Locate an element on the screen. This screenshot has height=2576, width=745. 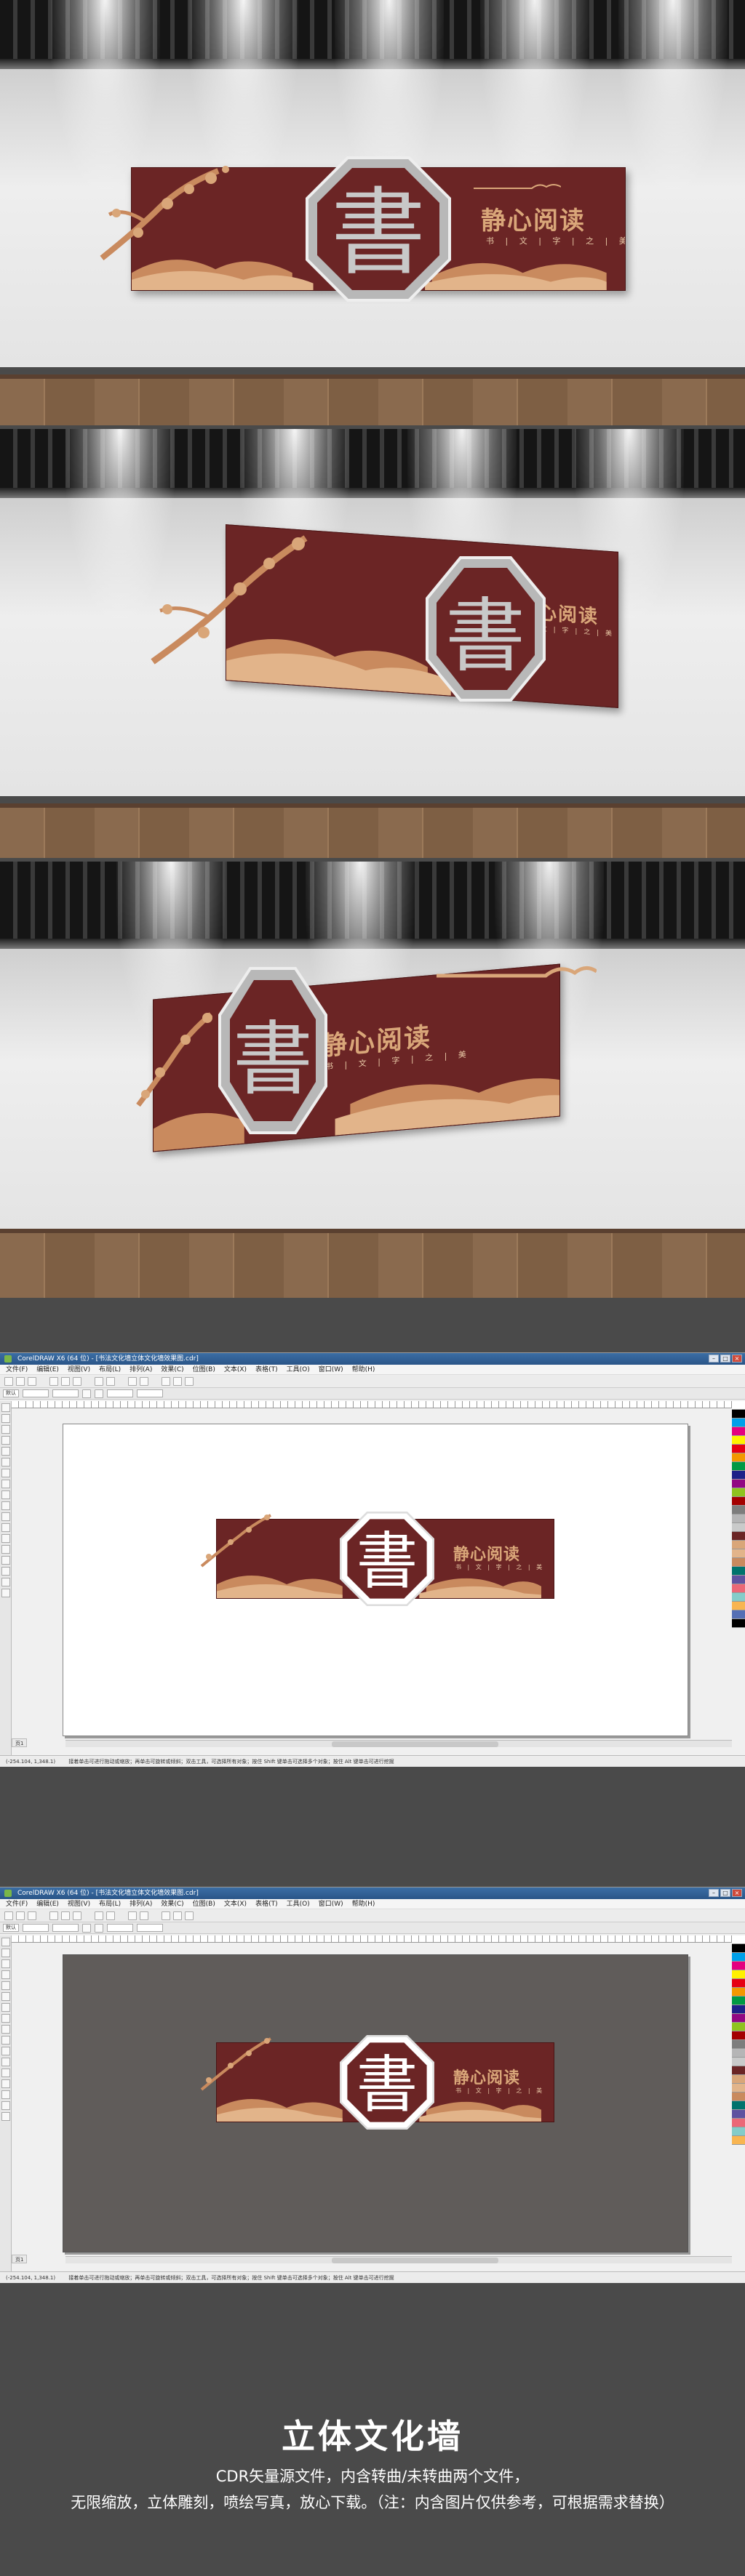
options-icon is located at coordinates (189, 1381).